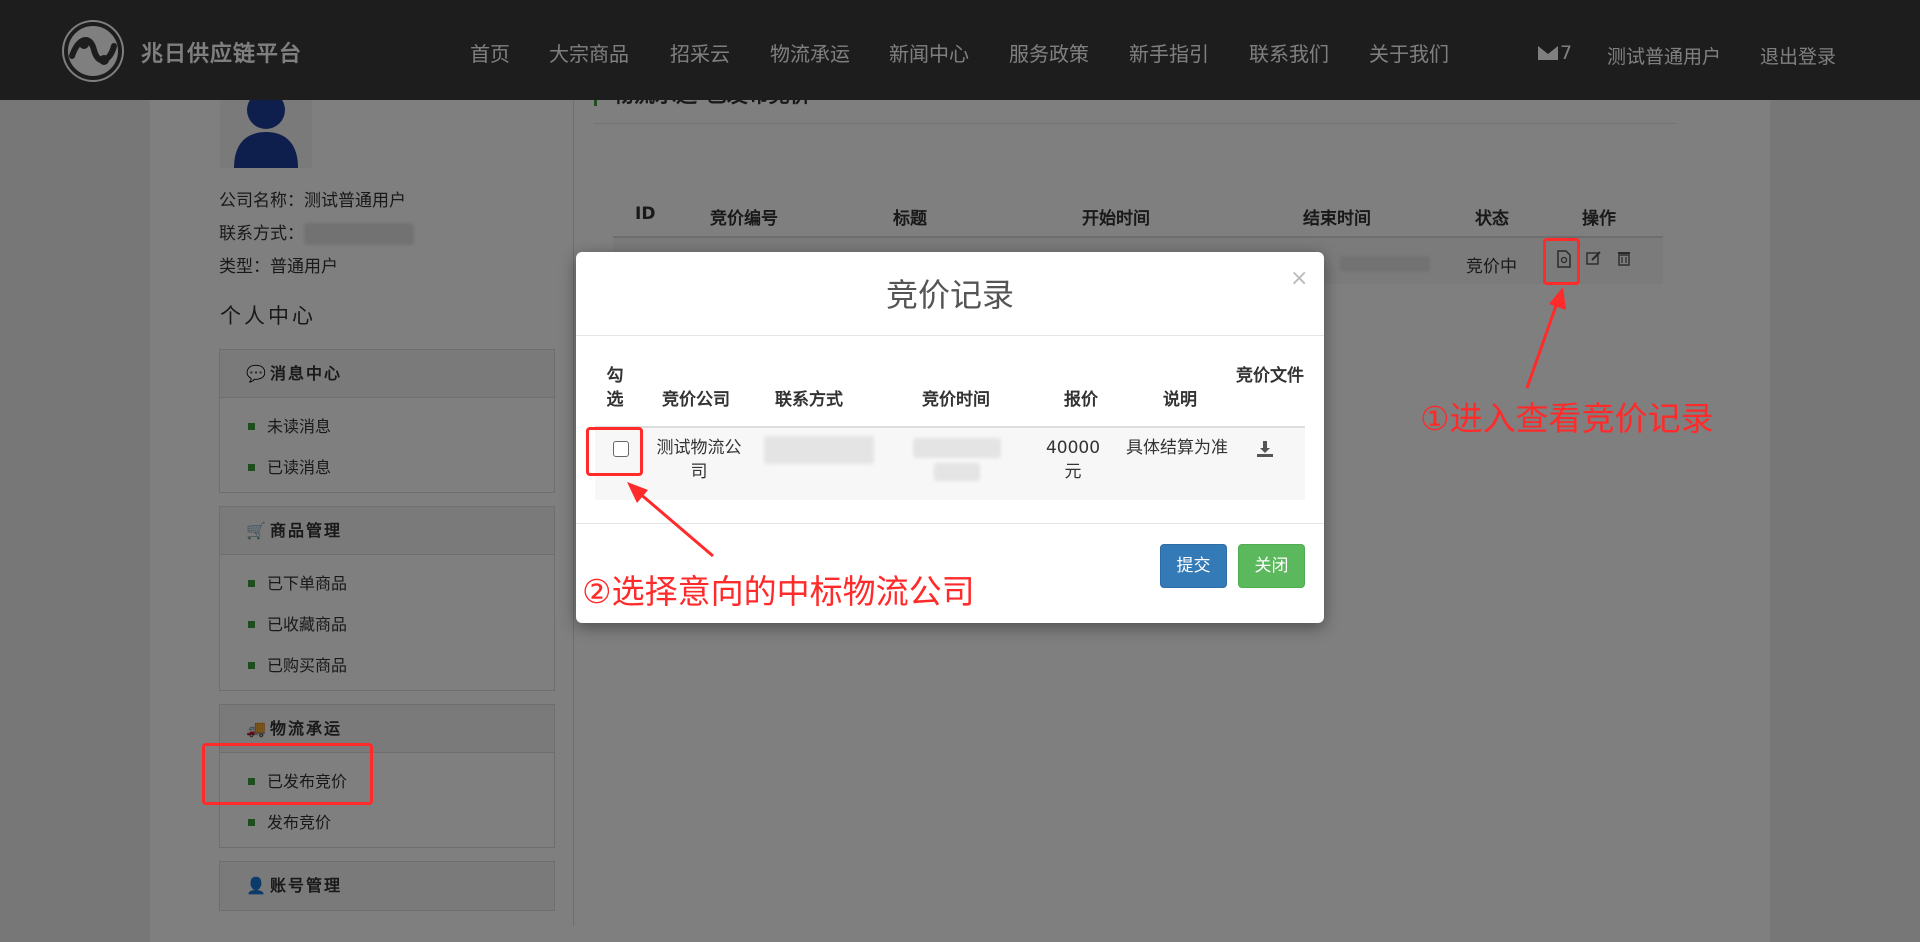 The image size is (1920, 942). Describe the element at coordinates (1567, 418) in the screenshot. I see `annotation-step1: ①进入查看竞价记录` at that location.